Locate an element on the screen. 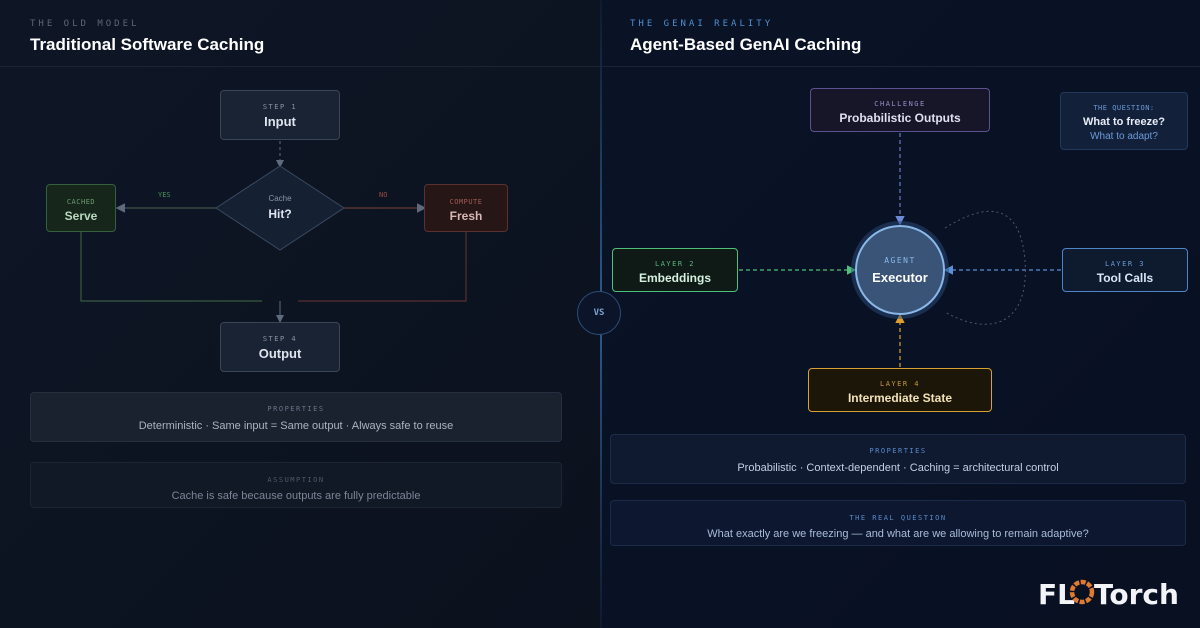 The width and height of the screenshot is (1200, 628). decision-label: Hit? is located at coordinates (280, 214).